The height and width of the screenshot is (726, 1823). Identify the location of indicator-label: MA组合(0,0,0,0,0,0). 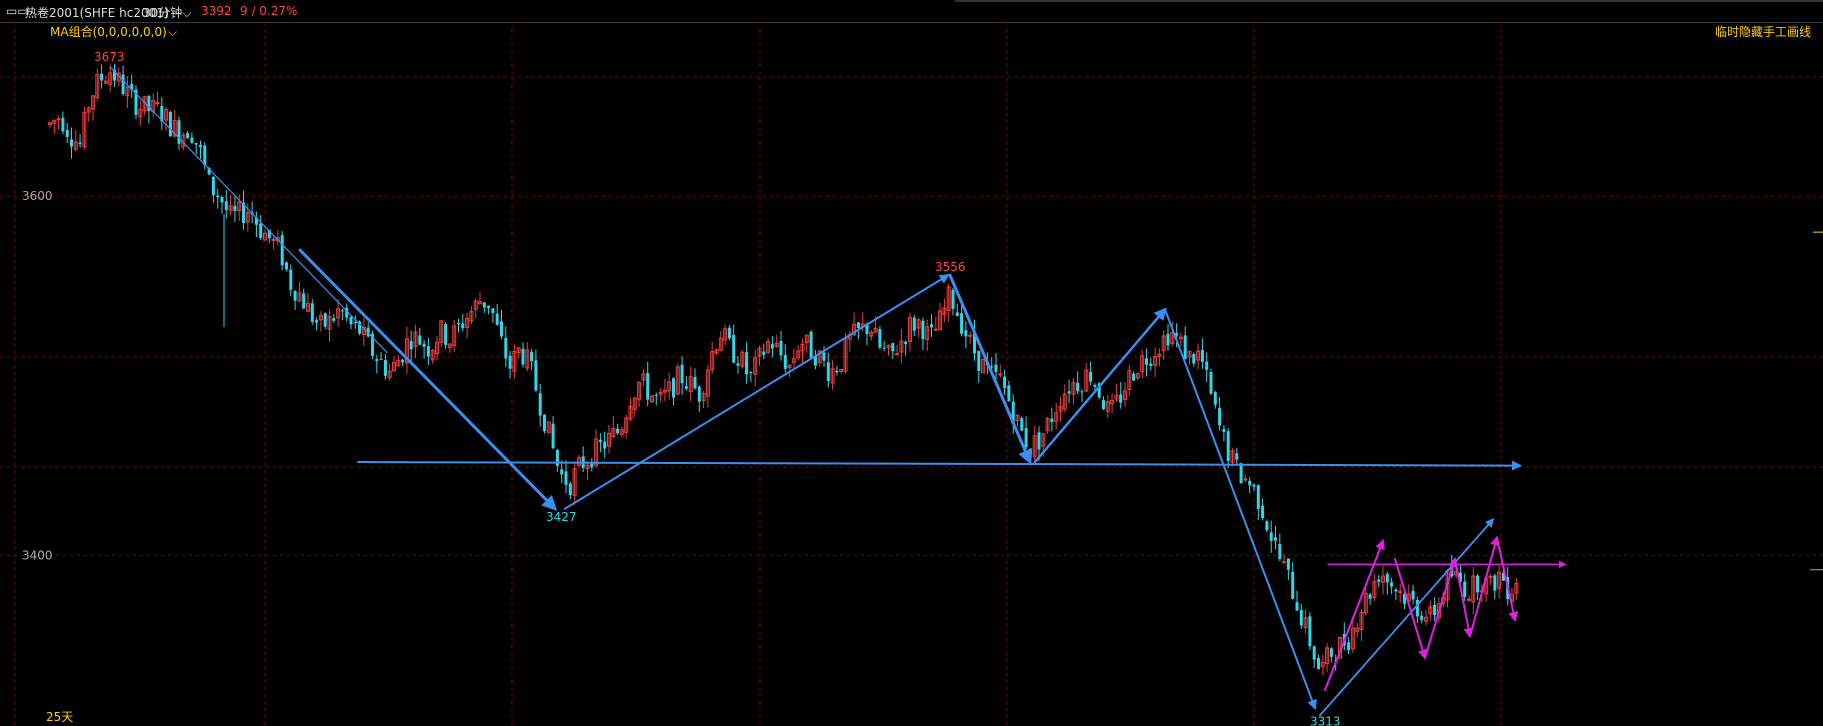
(108, 31).